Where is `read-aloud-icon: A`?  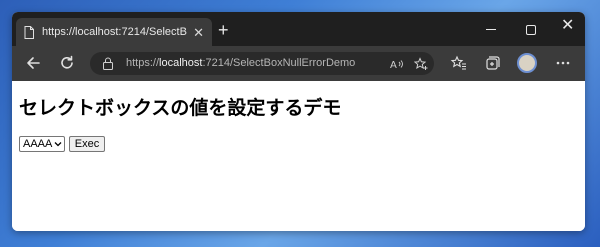
read-aloud-icon: A is located at coordinates (397, 64).